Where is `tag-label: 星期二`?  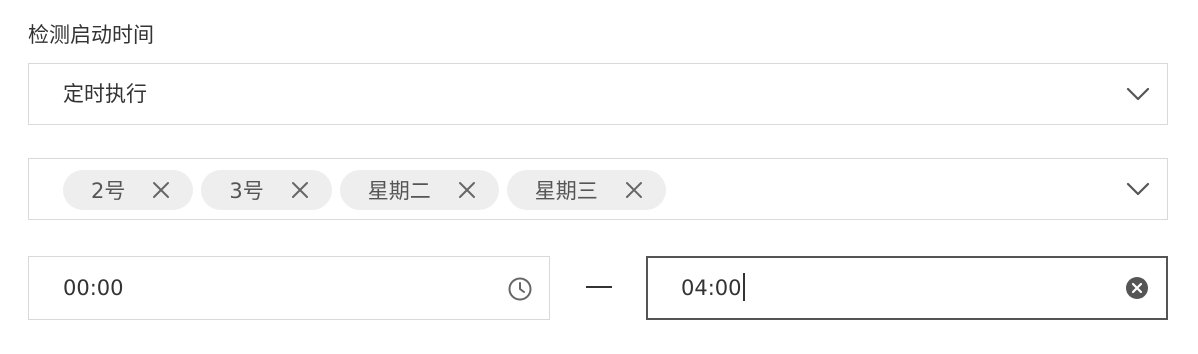 tag-label: 星期二 is located at coordinates (399, 191).